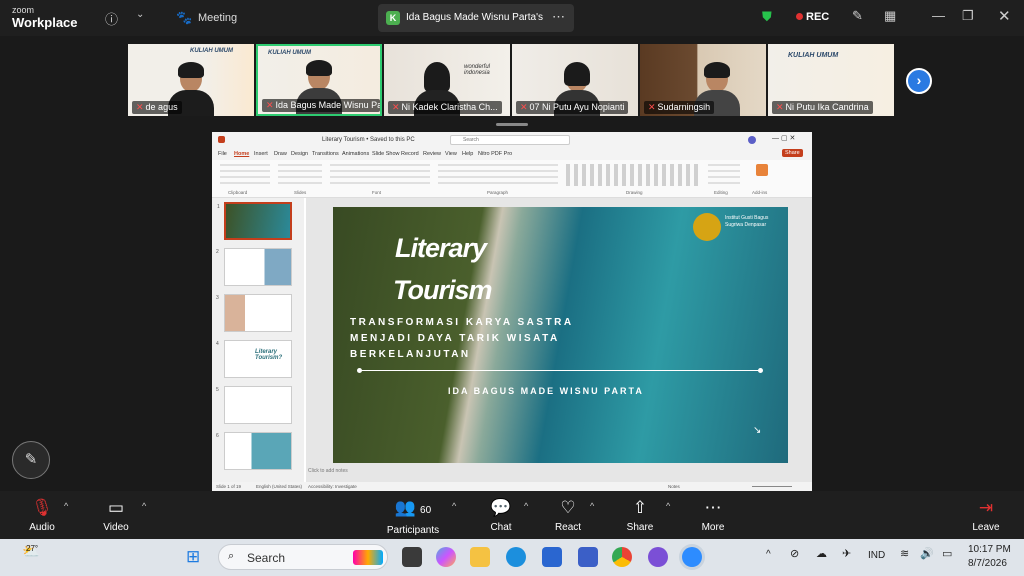 This screenshot has height=576, width=1024. I want to click on powerpoint-icon, so click(221, 139).